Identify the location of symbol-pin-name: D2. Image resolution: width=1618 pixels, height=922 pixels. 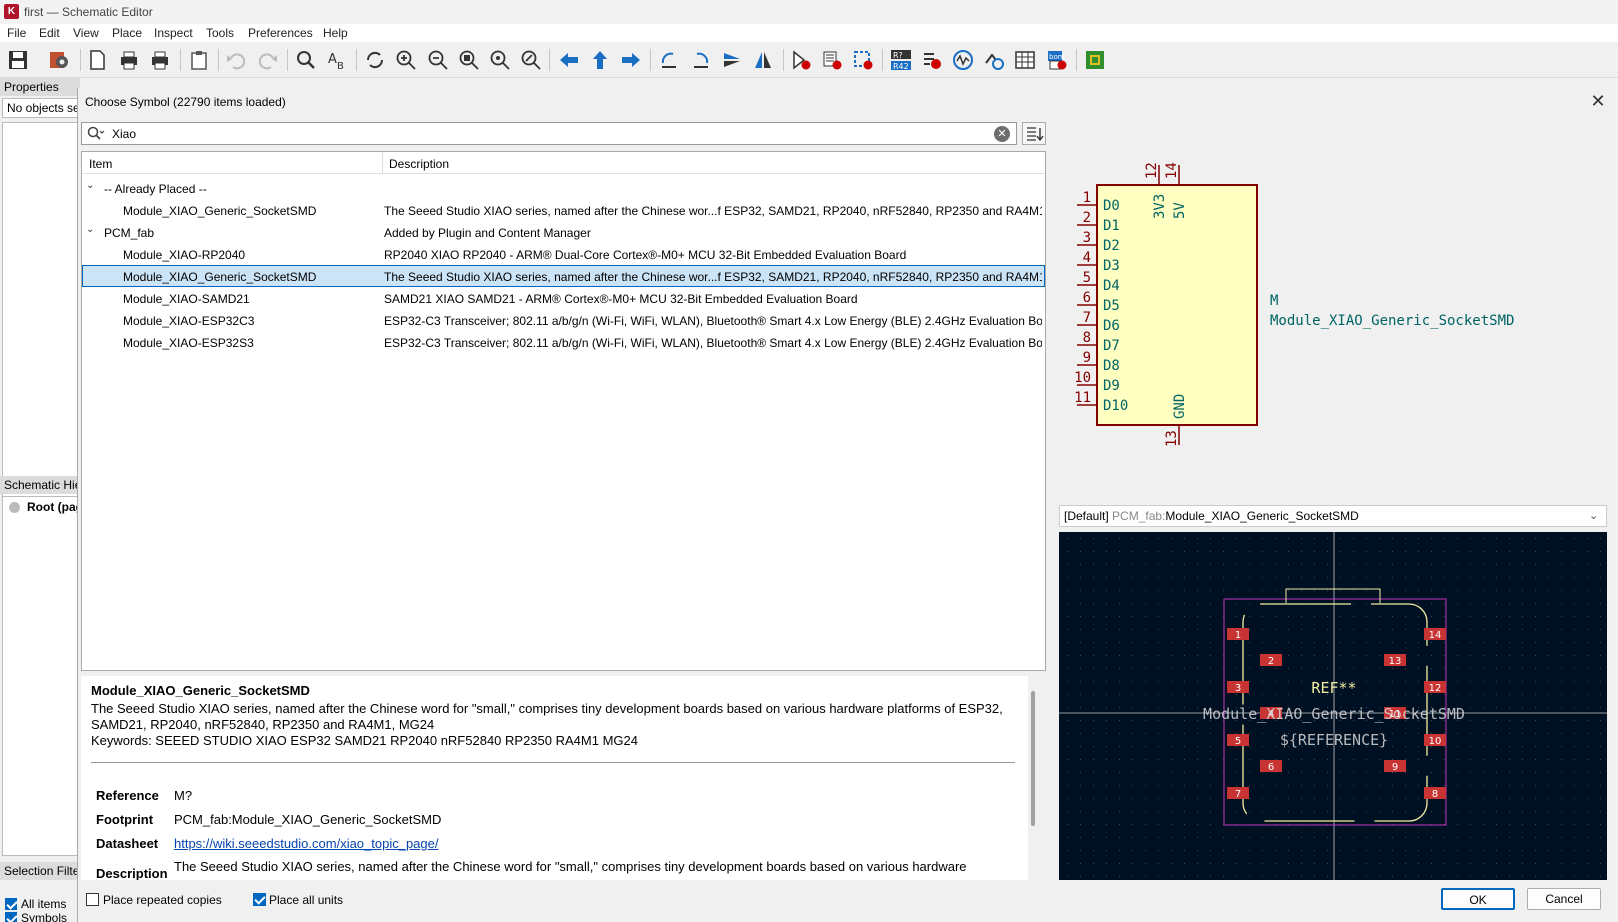
(1111, 246).